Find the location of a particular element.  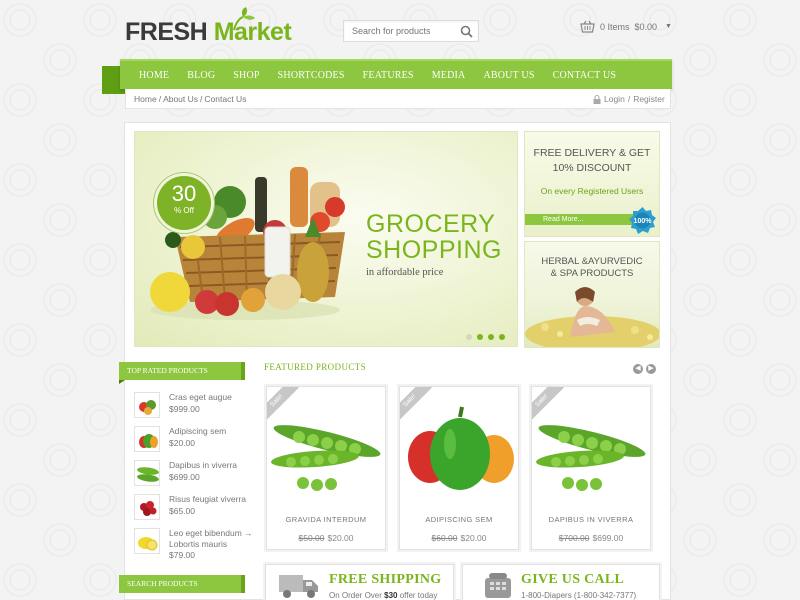

discount-badge: 30 % Off is located at coordinates (184, 203).